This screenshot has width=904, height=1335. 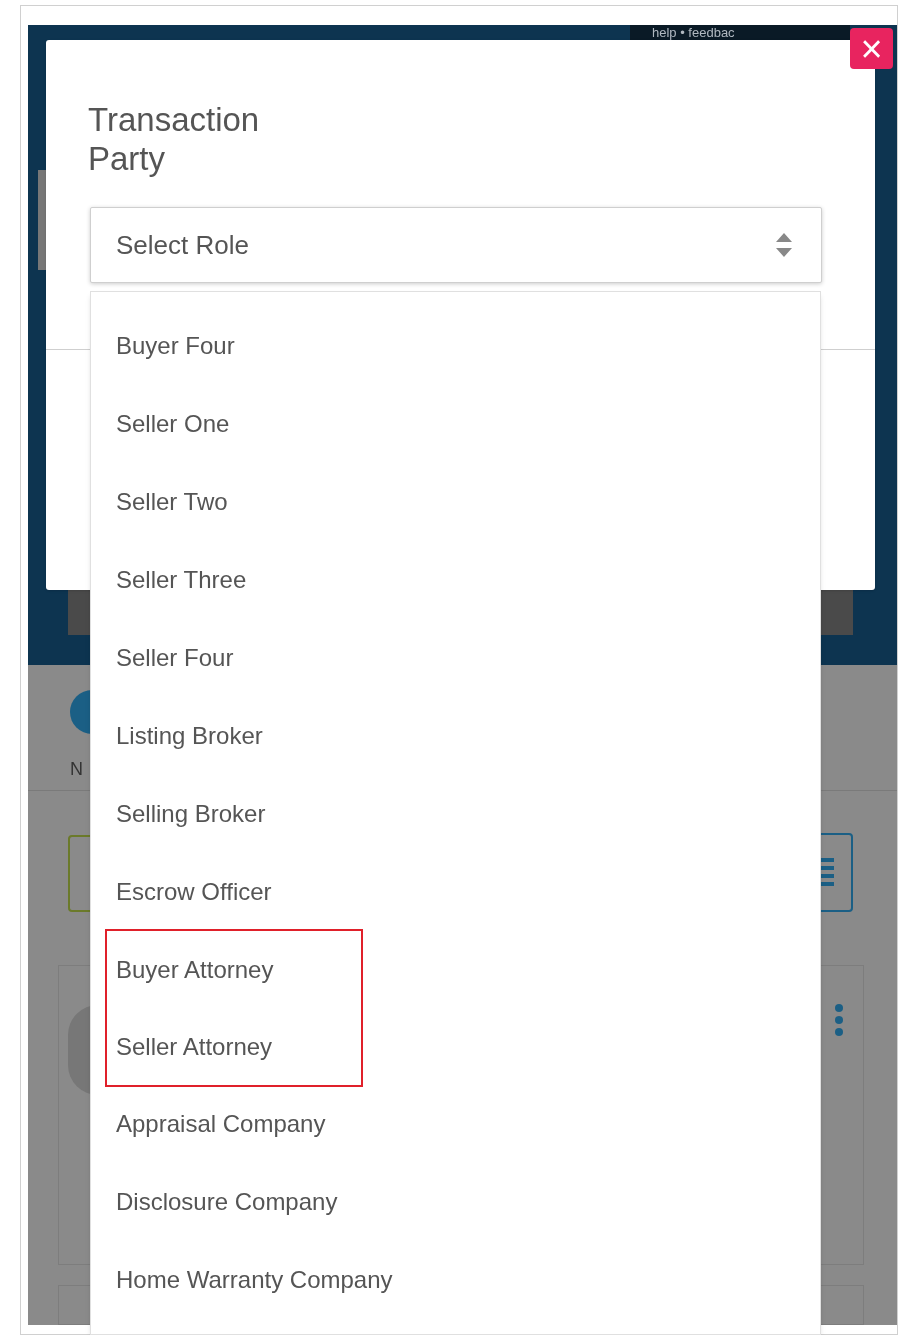 I want to click on role-option: Buyer Four, so click(x=455, y=346).